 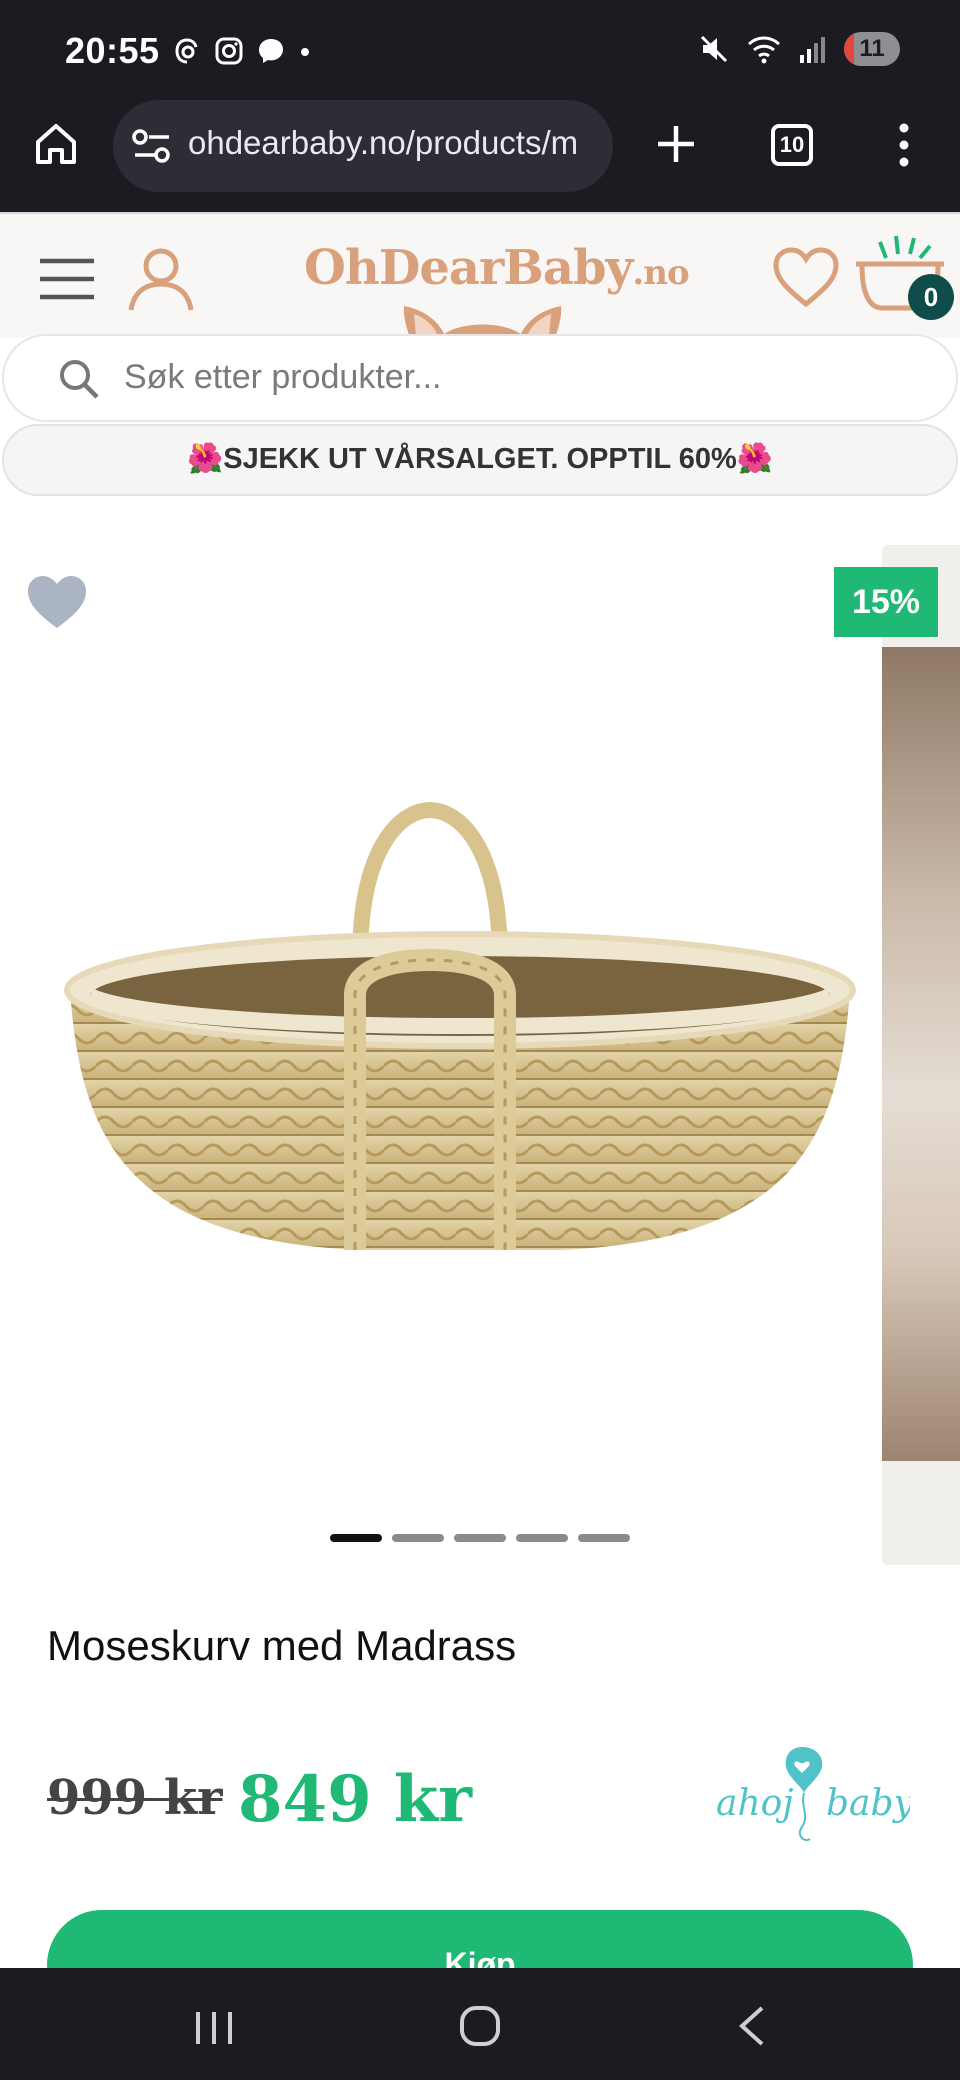 I want to click on brand-logo-left: ahoj, so click(x=754, y=1803).